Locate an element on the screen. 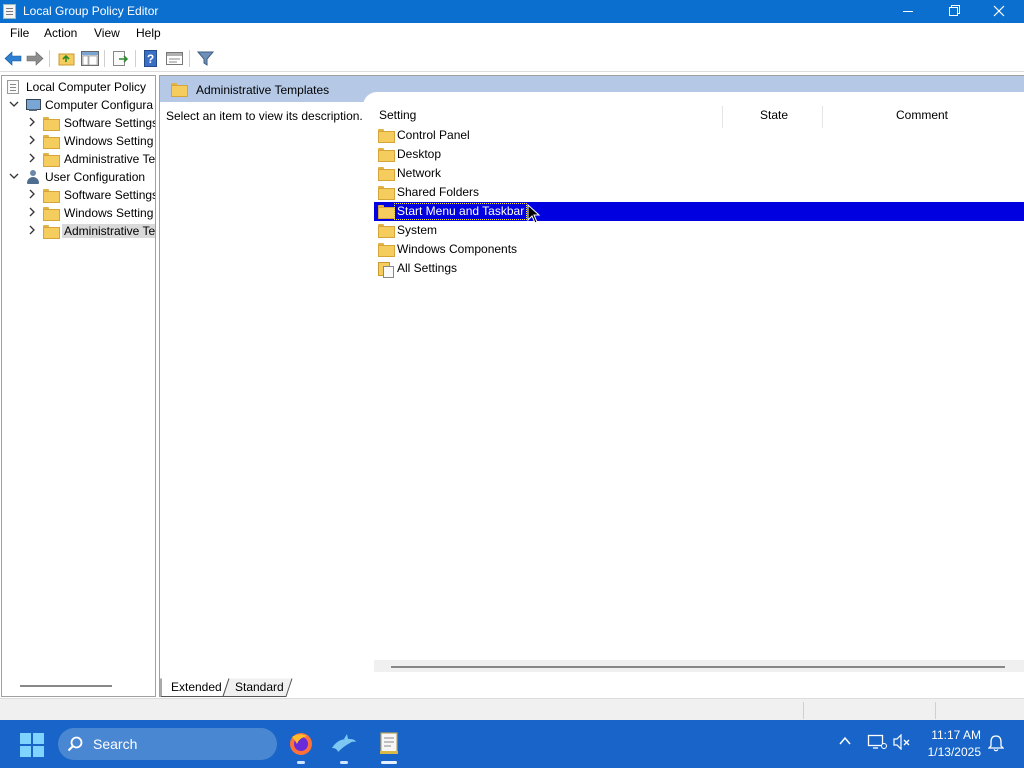 The image size is (1024, 768). tree-item-software-settings: Software Settings is located at coordinates (79, 123).